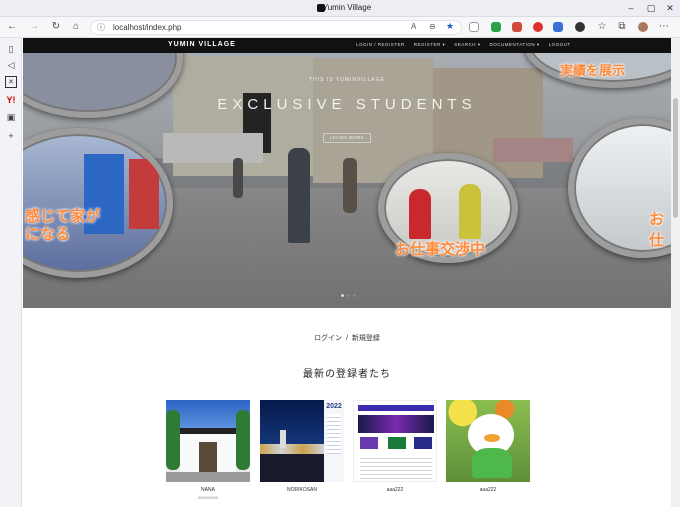 Image resolution: width=680 pixels, height=507 pixels. What do you see at coordinates (276, 27) in the screenshot?
I see `address-bar: ⓘ localhost/index.php A ⊖ ★` at bounding box center [276, 27].